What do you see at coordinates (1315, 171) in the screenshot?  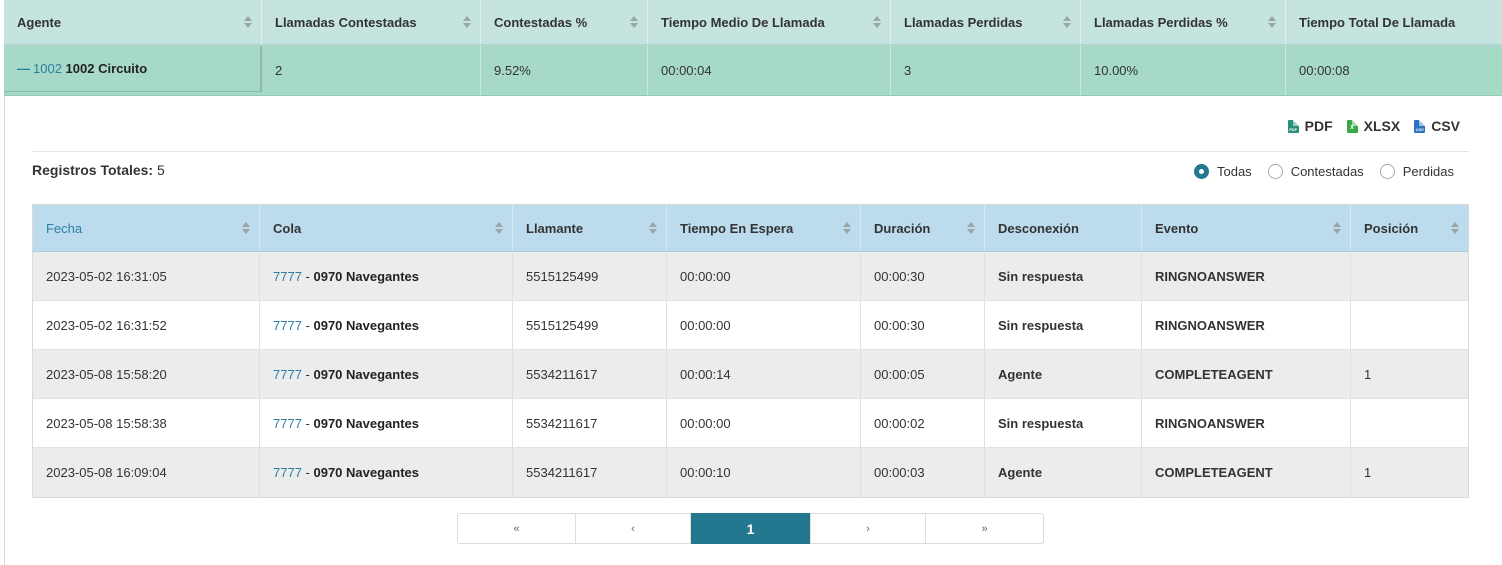 I see `filter-contestadas-radio: Contestadas` at bounding box center [1315, 171].